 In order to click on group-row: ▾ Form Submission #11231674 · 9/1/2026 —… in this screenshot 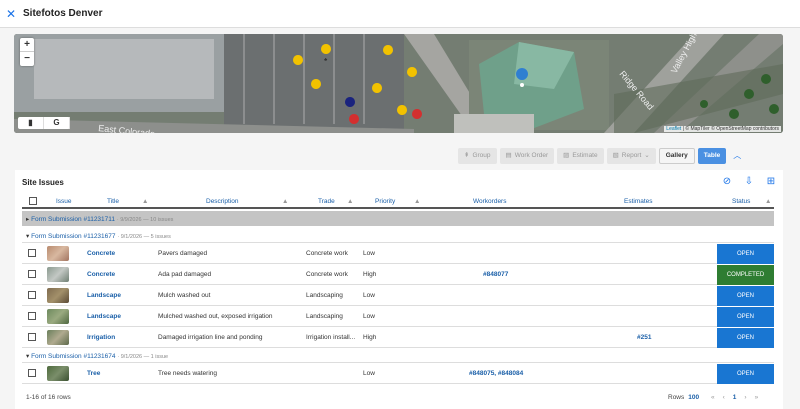, I will do `click(398, 355)`.